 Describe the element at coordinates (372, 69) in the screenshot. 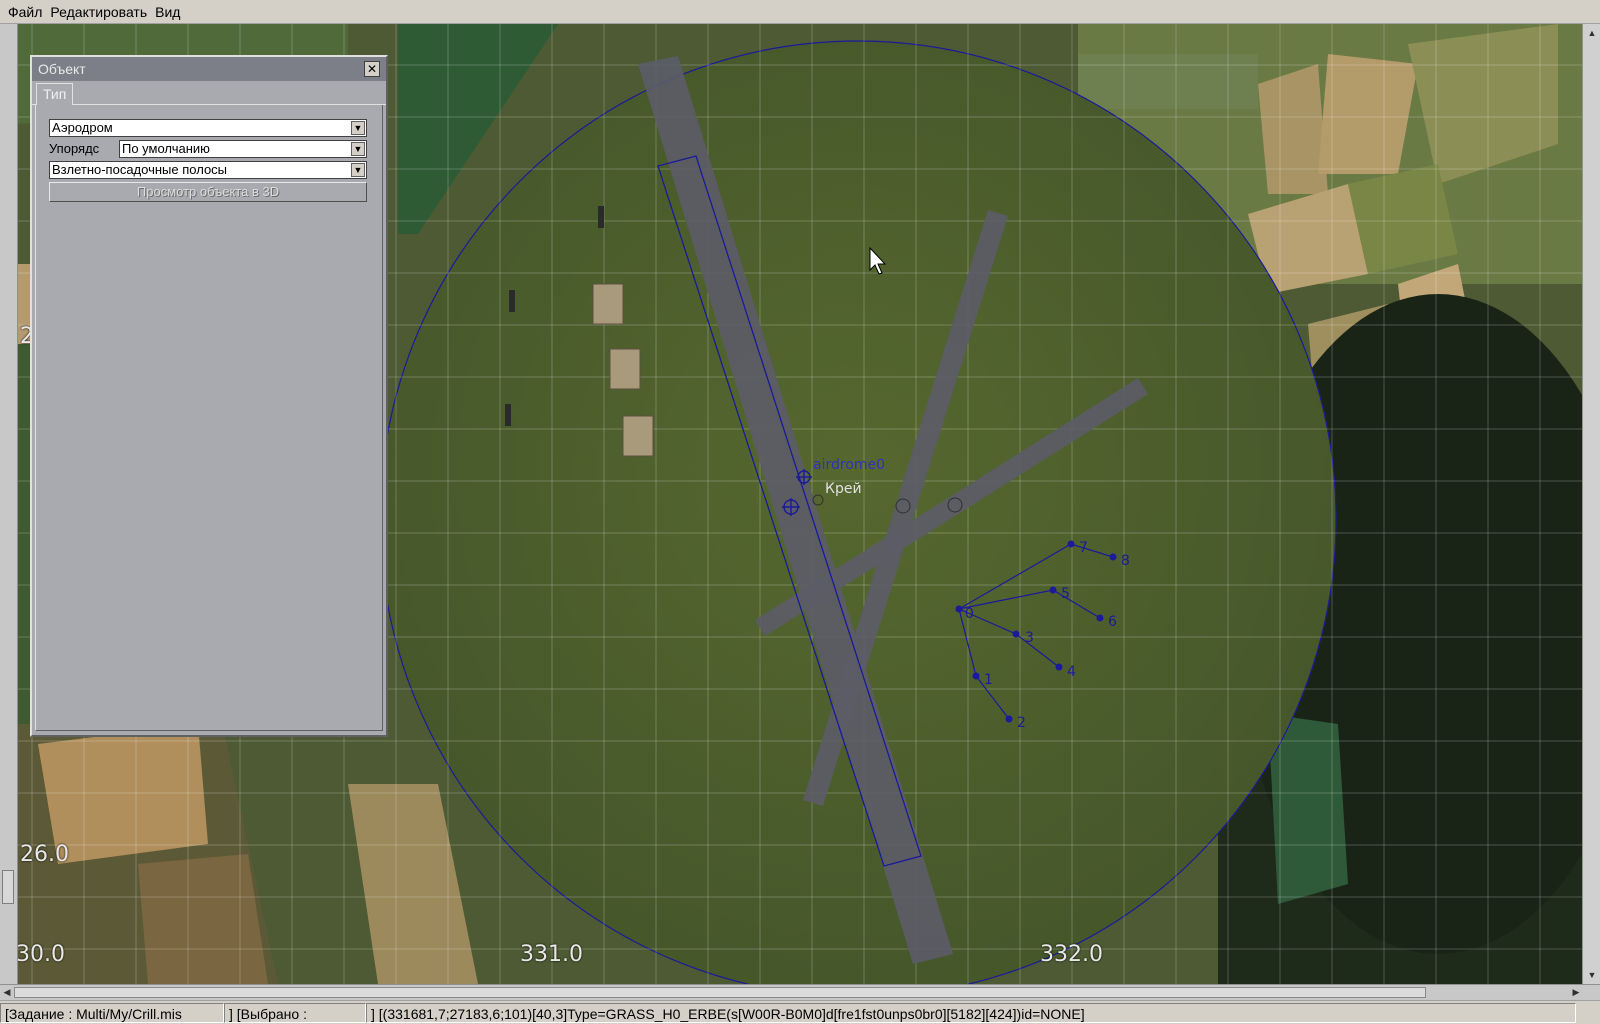

I see `close-icon: ✕` at that location.